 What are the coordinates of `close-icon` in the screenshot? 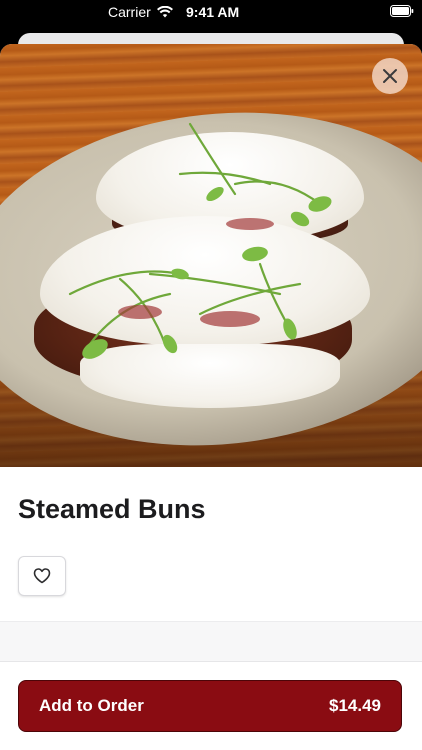 It's located at (390, 76).